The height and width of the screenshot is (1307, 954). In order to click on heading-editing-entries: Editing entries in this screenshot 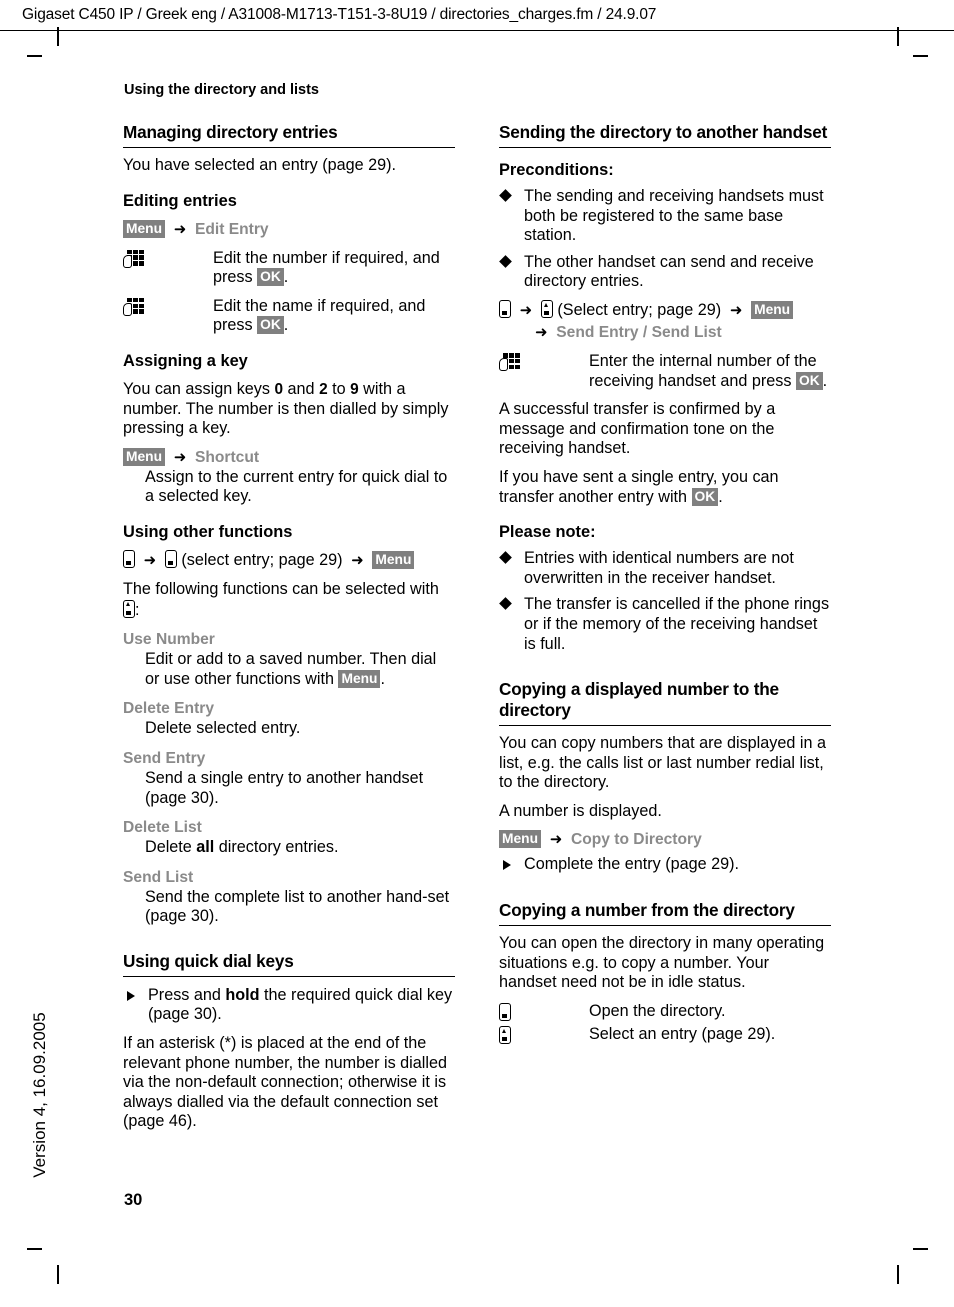, I will do `click(180, 200)`.